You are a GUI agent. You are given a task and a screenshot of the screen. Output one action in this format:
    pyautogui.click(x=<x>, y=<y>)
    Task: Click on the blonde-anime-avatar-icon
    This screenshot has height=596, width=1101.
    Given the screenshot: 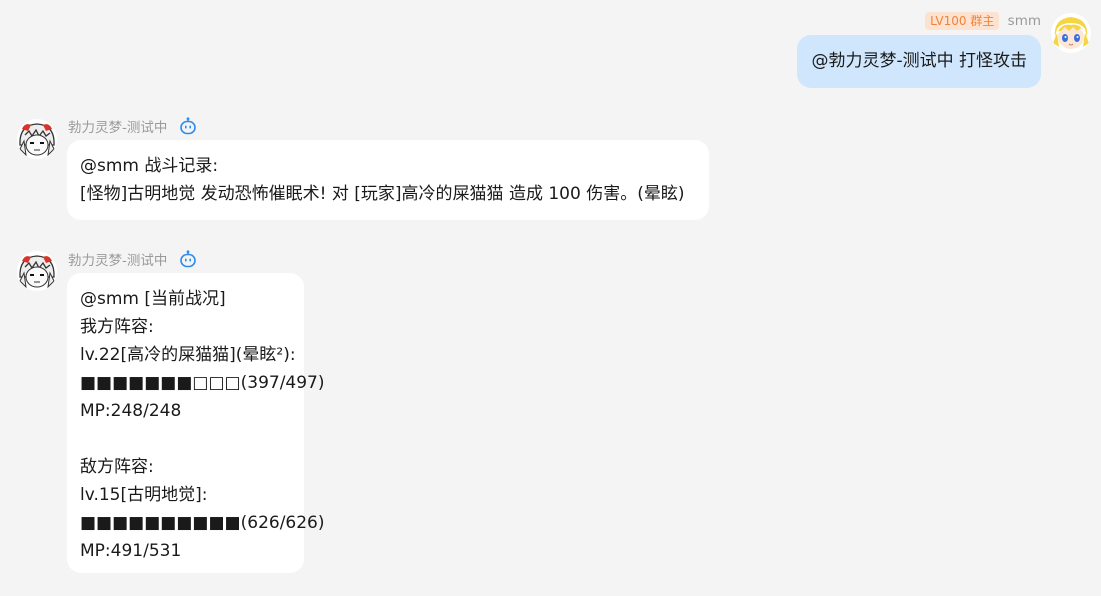 What is the action you would take?
    pyautogui.click(x=1071, y=33)
    